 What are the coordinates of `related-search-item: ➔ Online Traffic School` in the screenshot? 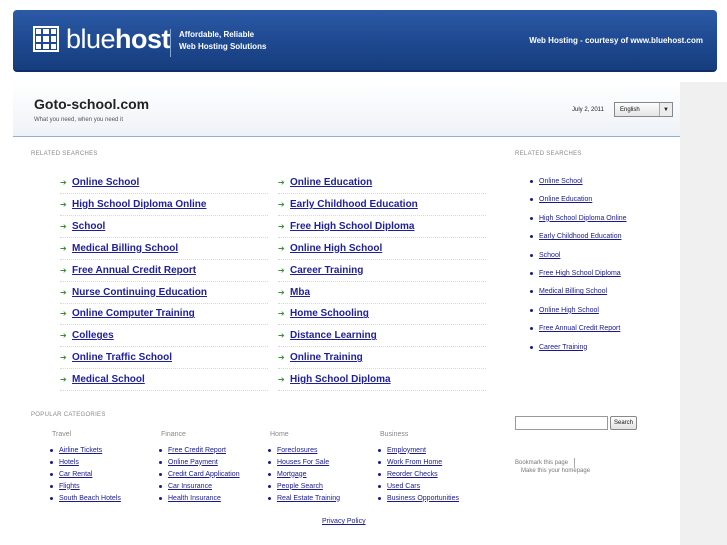 It's located at (164, 358).